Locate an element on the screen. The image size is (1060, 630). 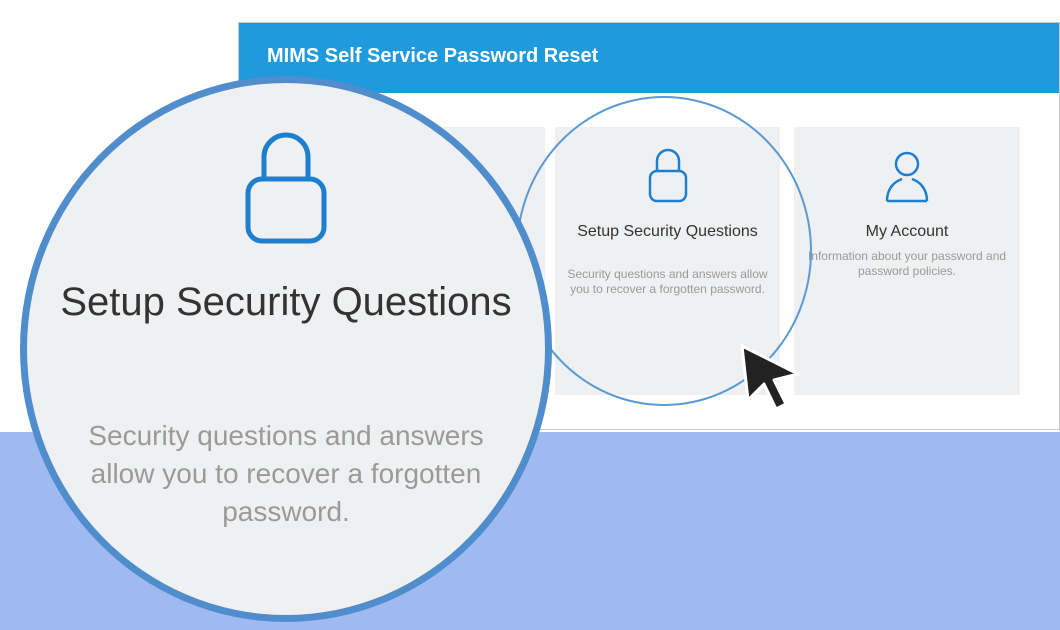
app-title: MIMS Self Service Password Reset is located at coordinates (433, 56).